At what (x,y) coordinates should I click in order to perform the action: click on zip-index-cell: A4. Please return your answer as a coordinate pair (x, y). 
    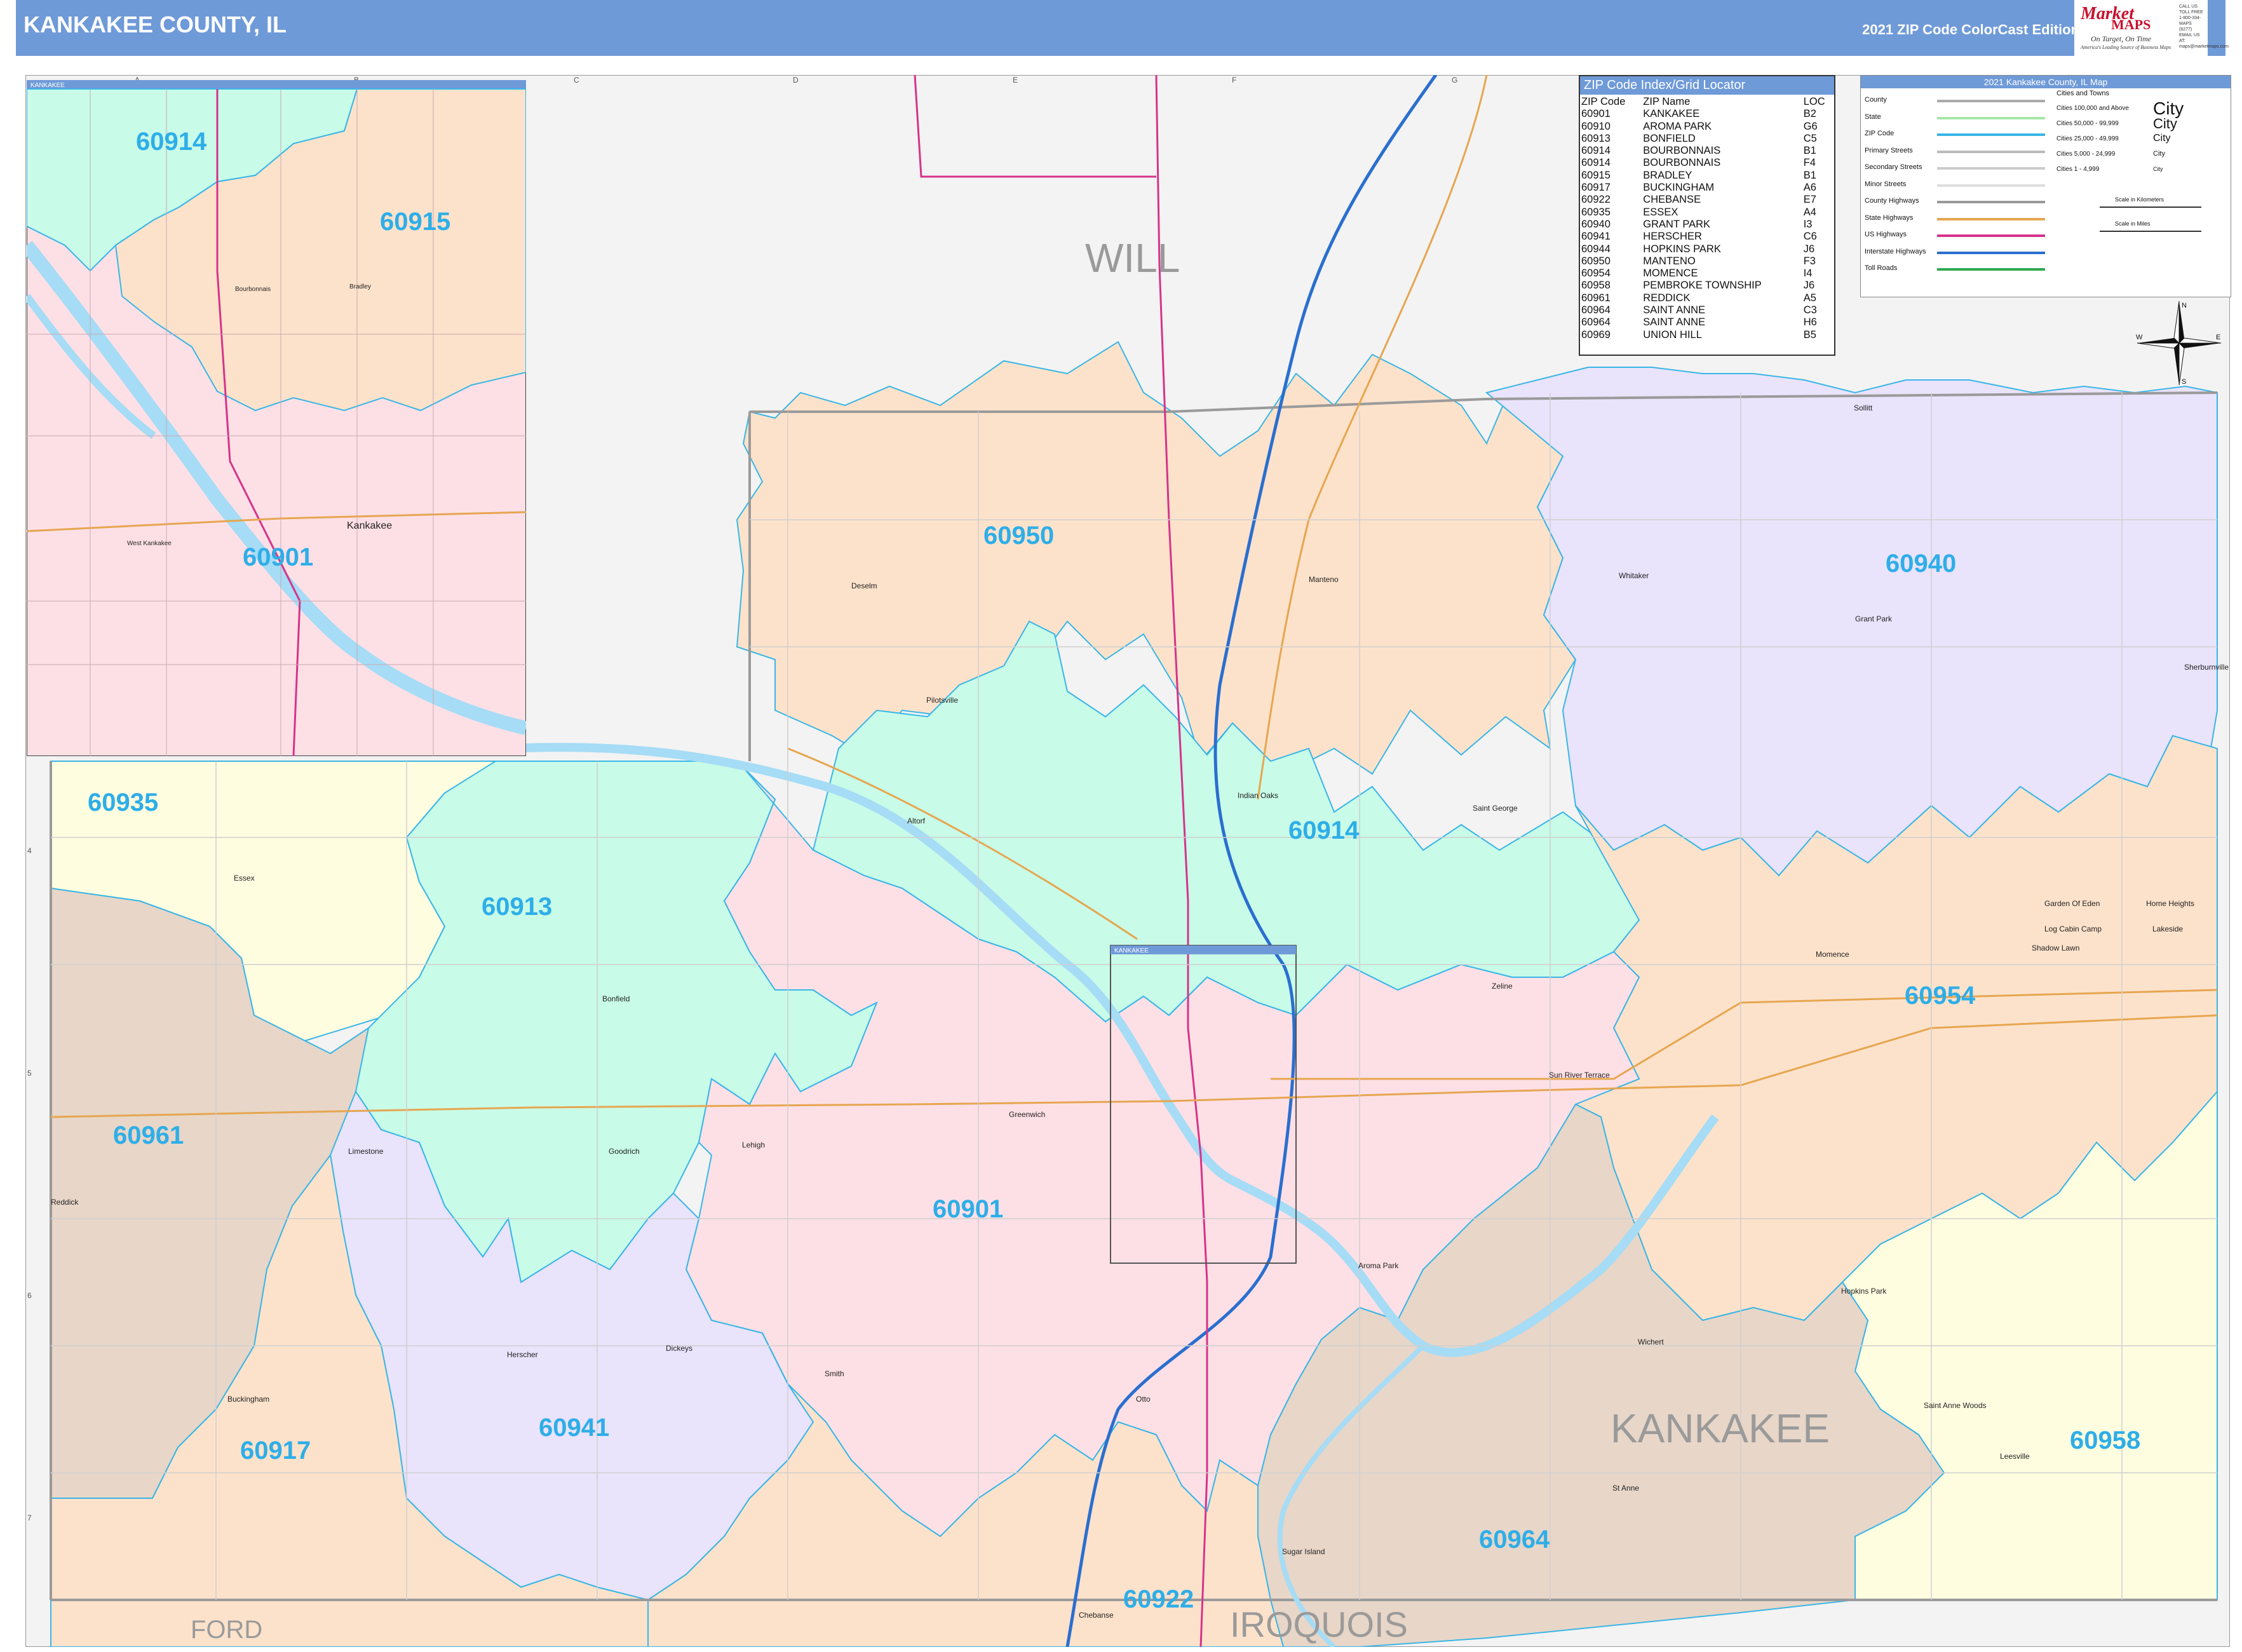
    Looking at the image, I should click on (1809, 212).